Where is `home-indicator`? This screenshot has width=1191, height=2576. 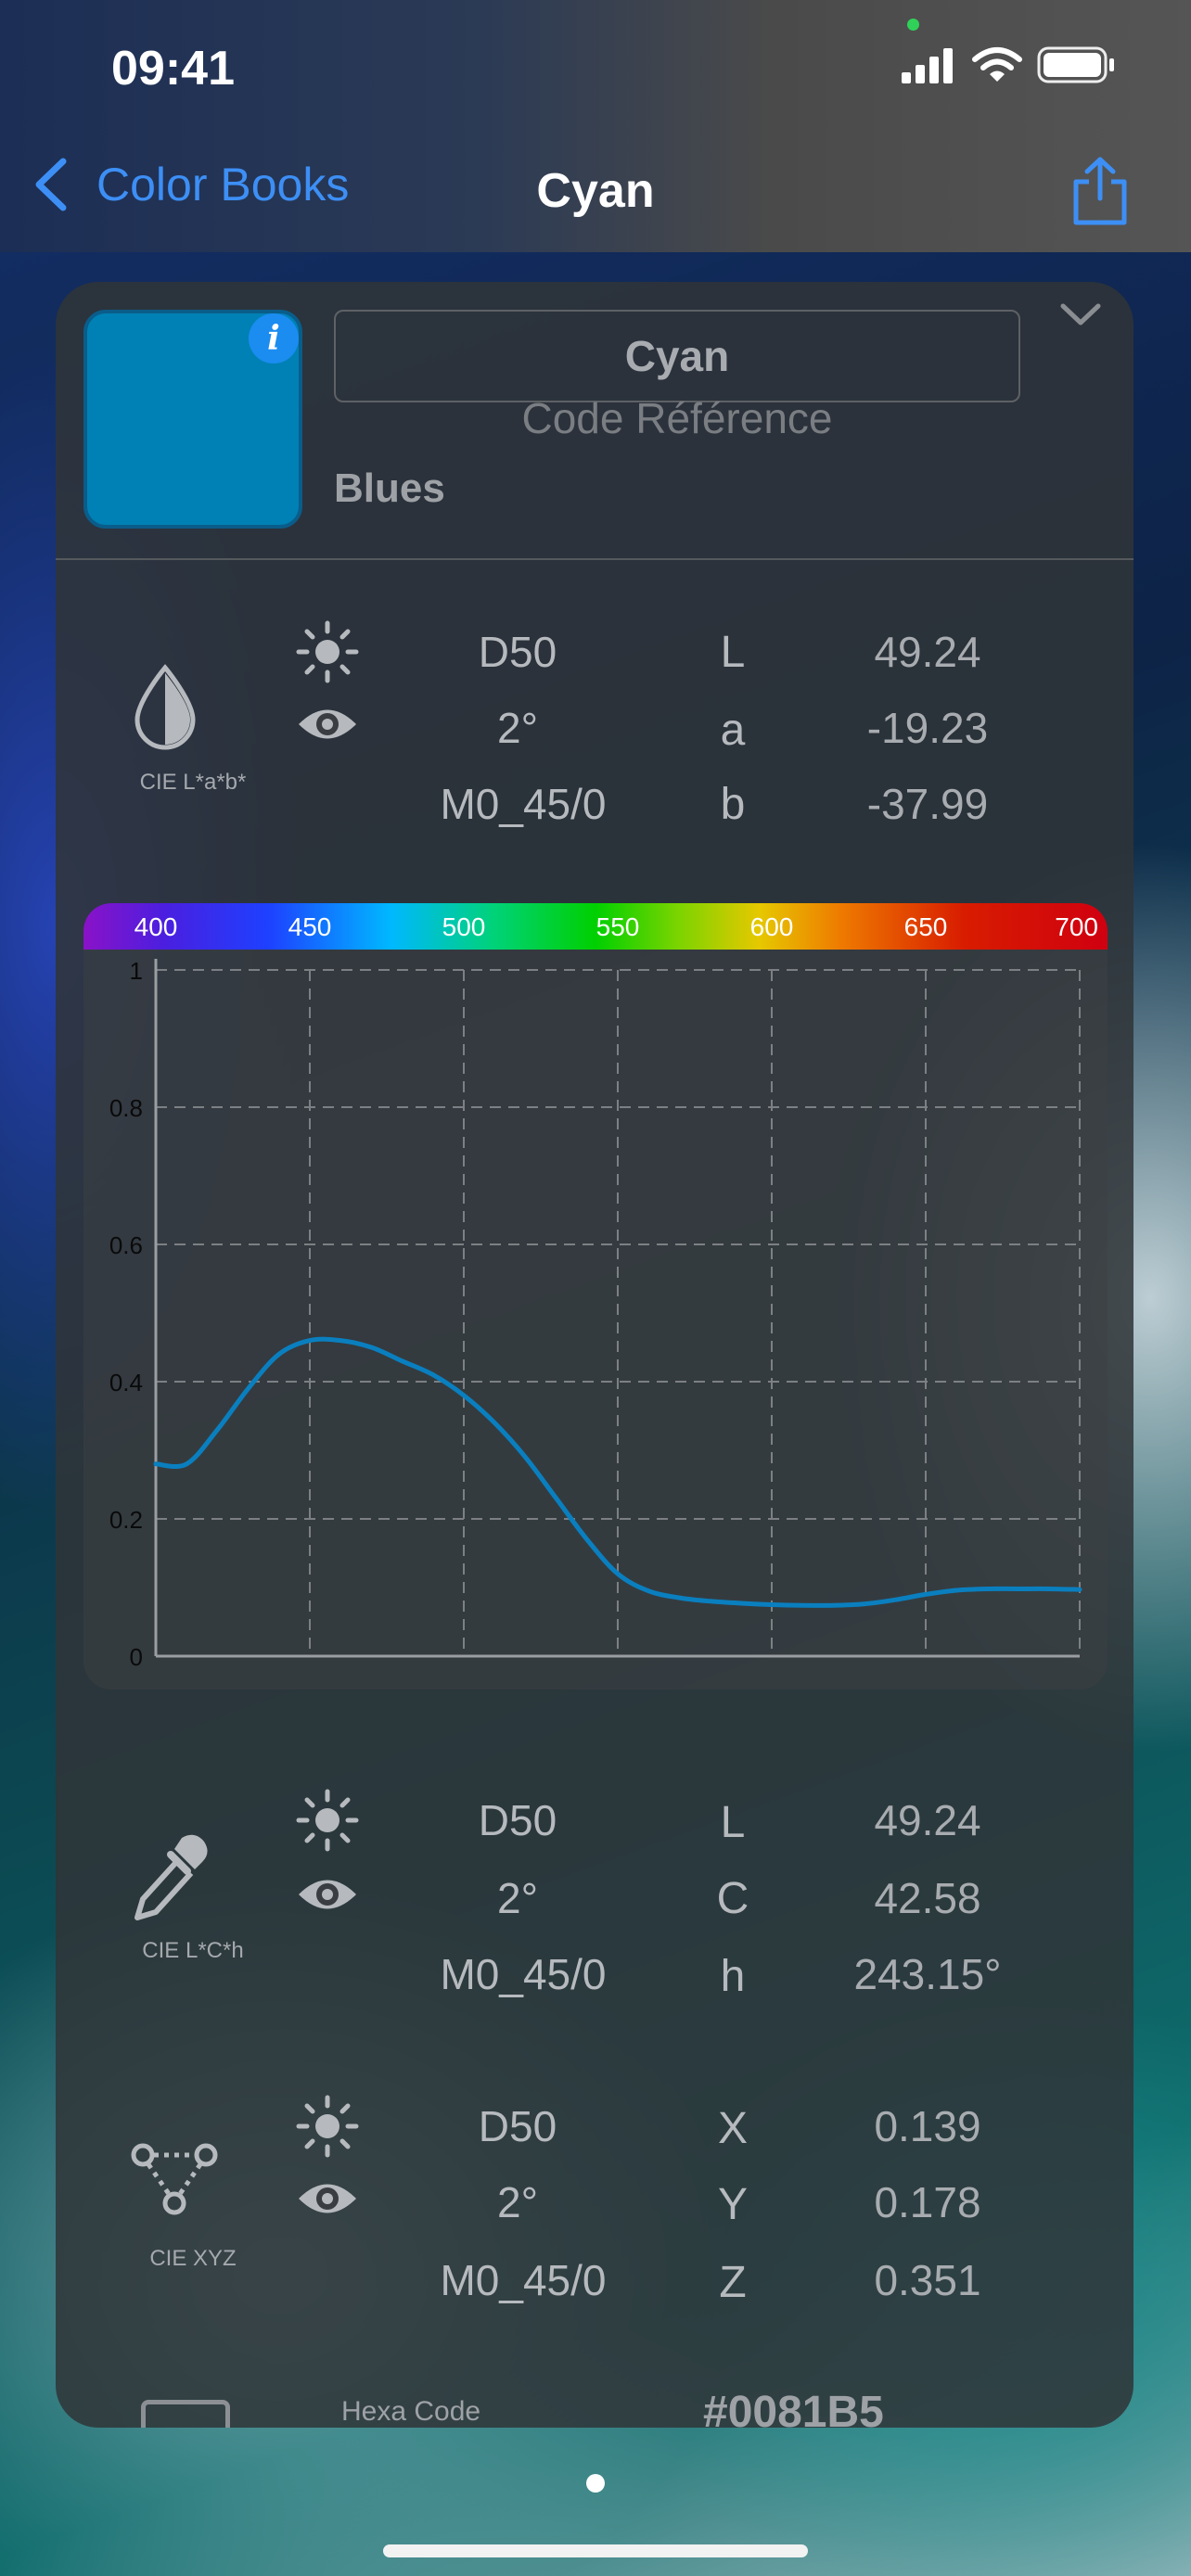
home-indicator is located at coordinates (595, 2551).